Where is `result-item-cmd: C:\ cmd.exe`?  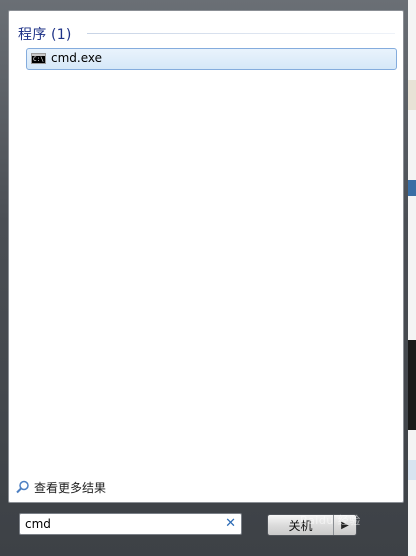
result-item-cmd: C:\ cmd.exe is located at coordinates (211, 59).